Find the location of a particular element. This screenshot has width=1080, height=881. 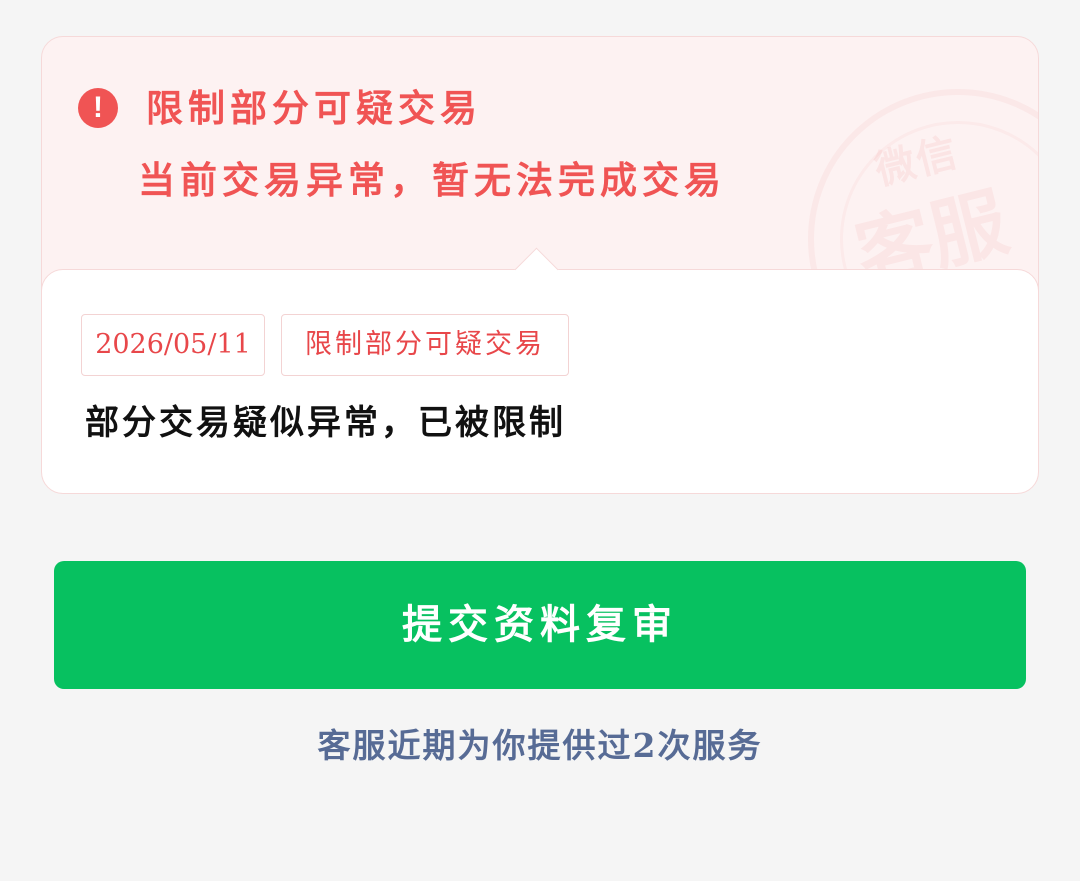

notice-title: 限制部分可疑交易 is located at coordinates (314, 108).